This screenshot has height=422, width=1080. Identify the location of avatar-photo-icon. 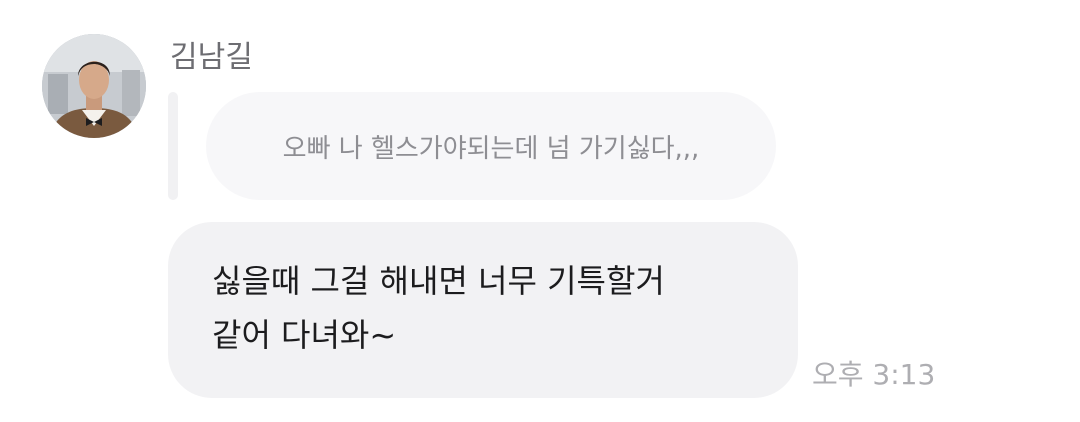
(94, 86).